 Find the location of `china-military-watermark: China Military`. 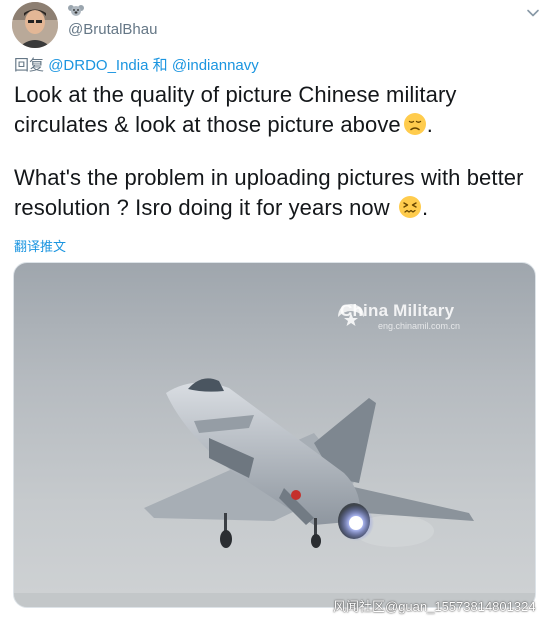

china-military-watermark: China Military is located at coordinates (394, 313).